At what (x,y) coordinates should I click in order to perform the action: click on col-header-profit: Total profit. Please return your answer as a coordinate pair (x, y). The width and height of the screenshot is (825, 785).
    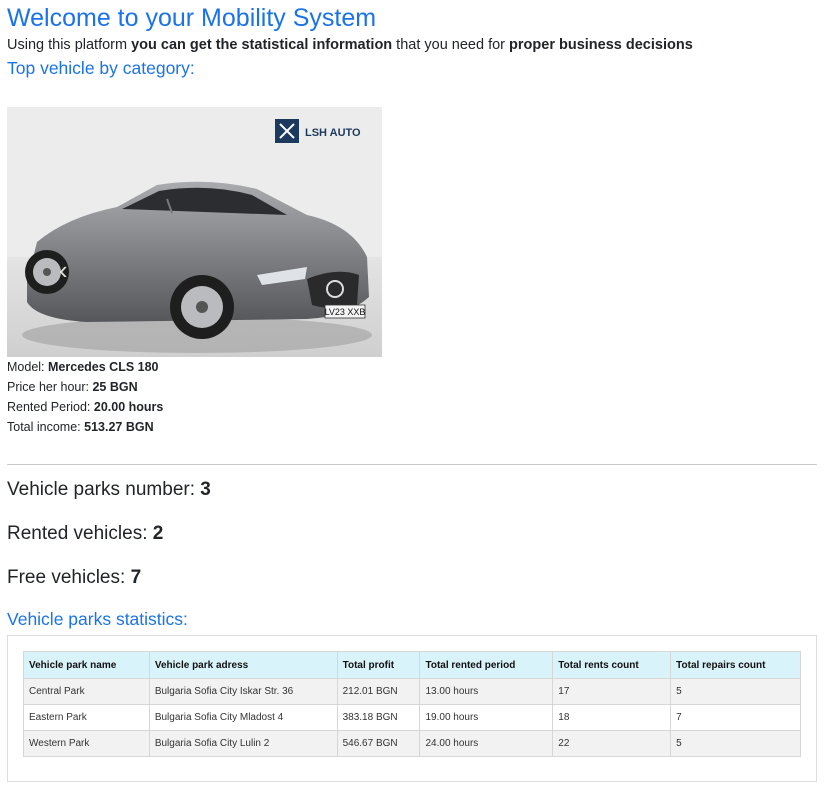
    Looking at the image, I should click on (378, 665).